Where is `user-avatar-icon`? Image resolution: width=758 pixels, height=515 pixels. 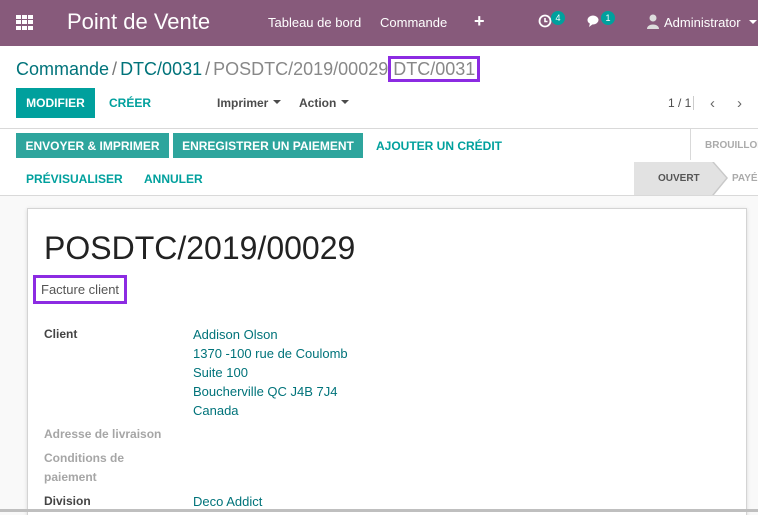 user-avatar-icon is located at coordinates (653, 21).